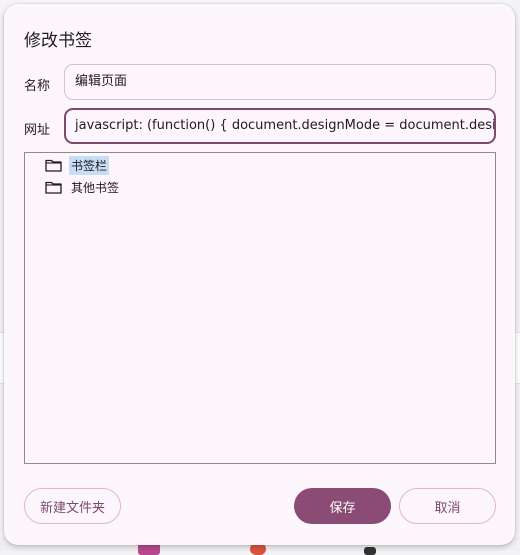 This screenshot has width=520, height=555. Describe the element at coordinates (95, 187) in the screenshot. I see `folder-label: 其他书签` at that location.